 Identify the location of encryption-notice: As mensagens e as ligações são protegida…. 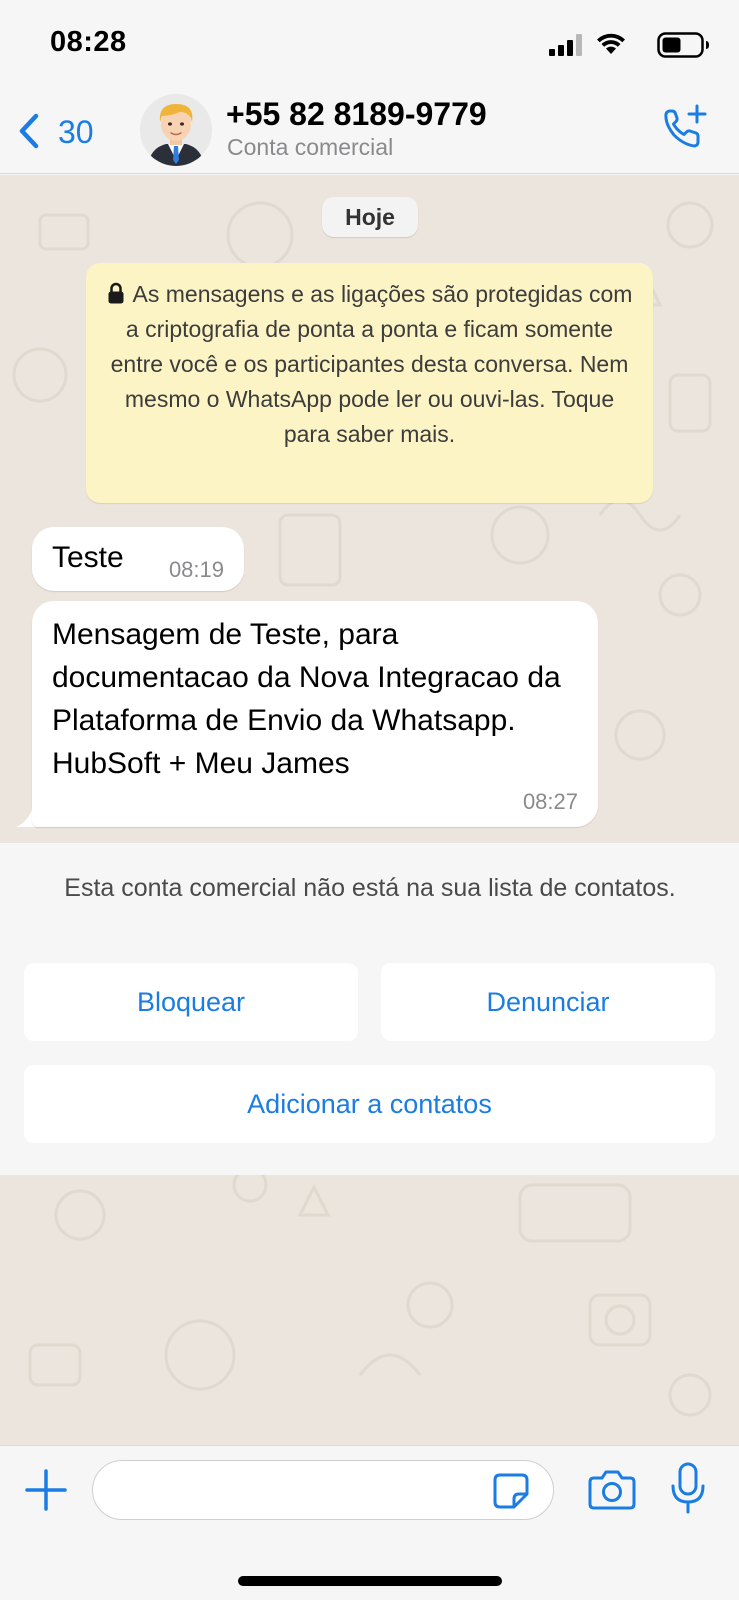
(369, 383).